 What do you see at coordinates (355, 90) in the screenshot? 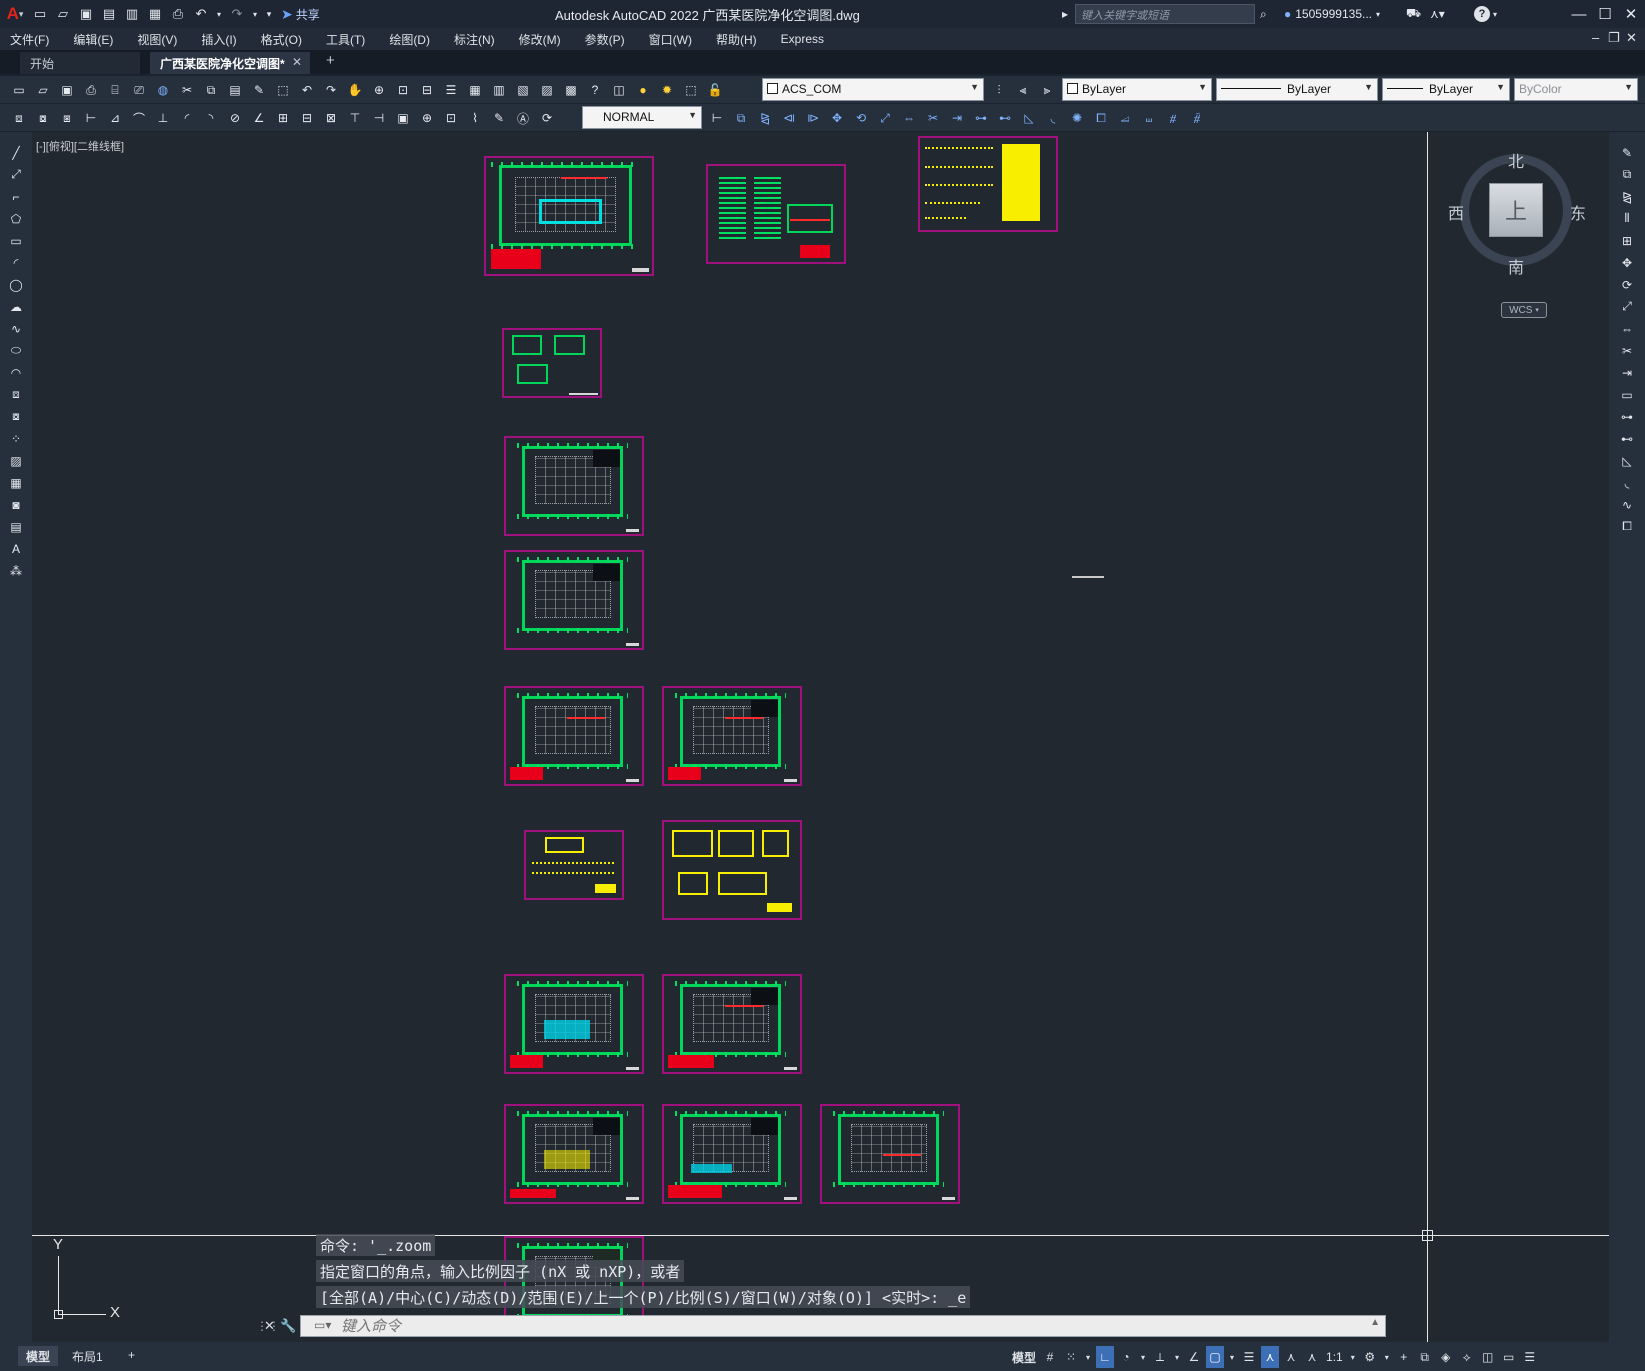
I see `pan-icon: ✋` at bounding box center [355, 90].